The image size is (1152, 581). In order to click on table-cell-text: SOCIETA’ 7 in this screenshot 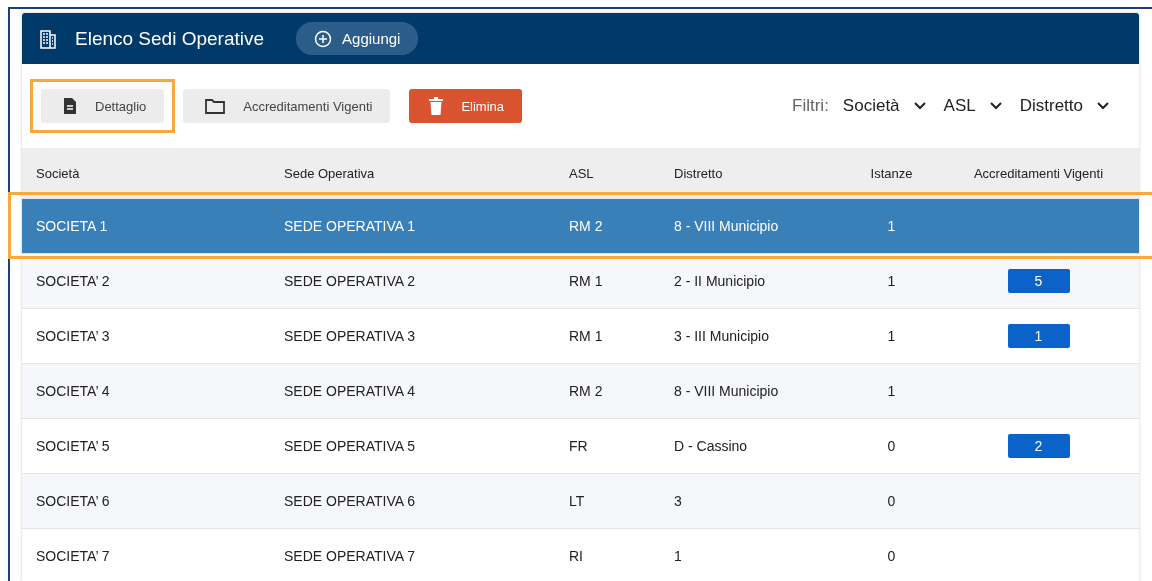, I will do `click(73, 556)`.